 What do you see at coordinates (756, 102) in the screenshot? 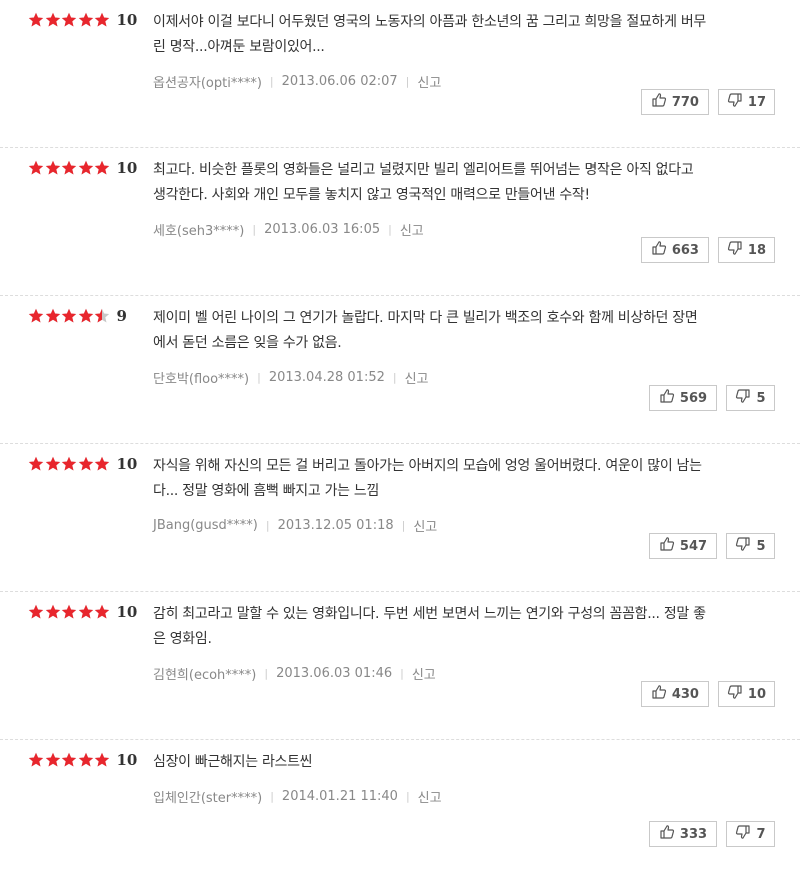
I see `dislike-count: 17` at bounding box center [756, 102].